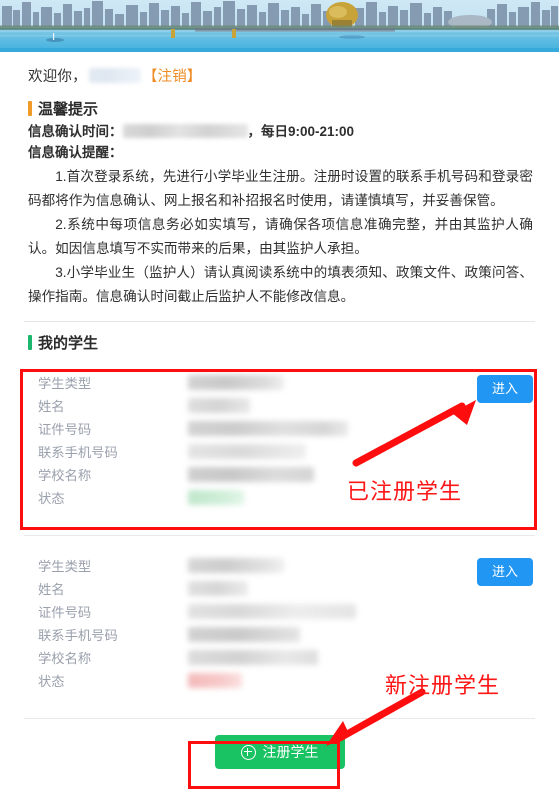 The width and height of the screenshot is (559, 798). I want to click on confirm-time-line: 信息确认时间： ，每日9:00-21:00, so click(279, 131).